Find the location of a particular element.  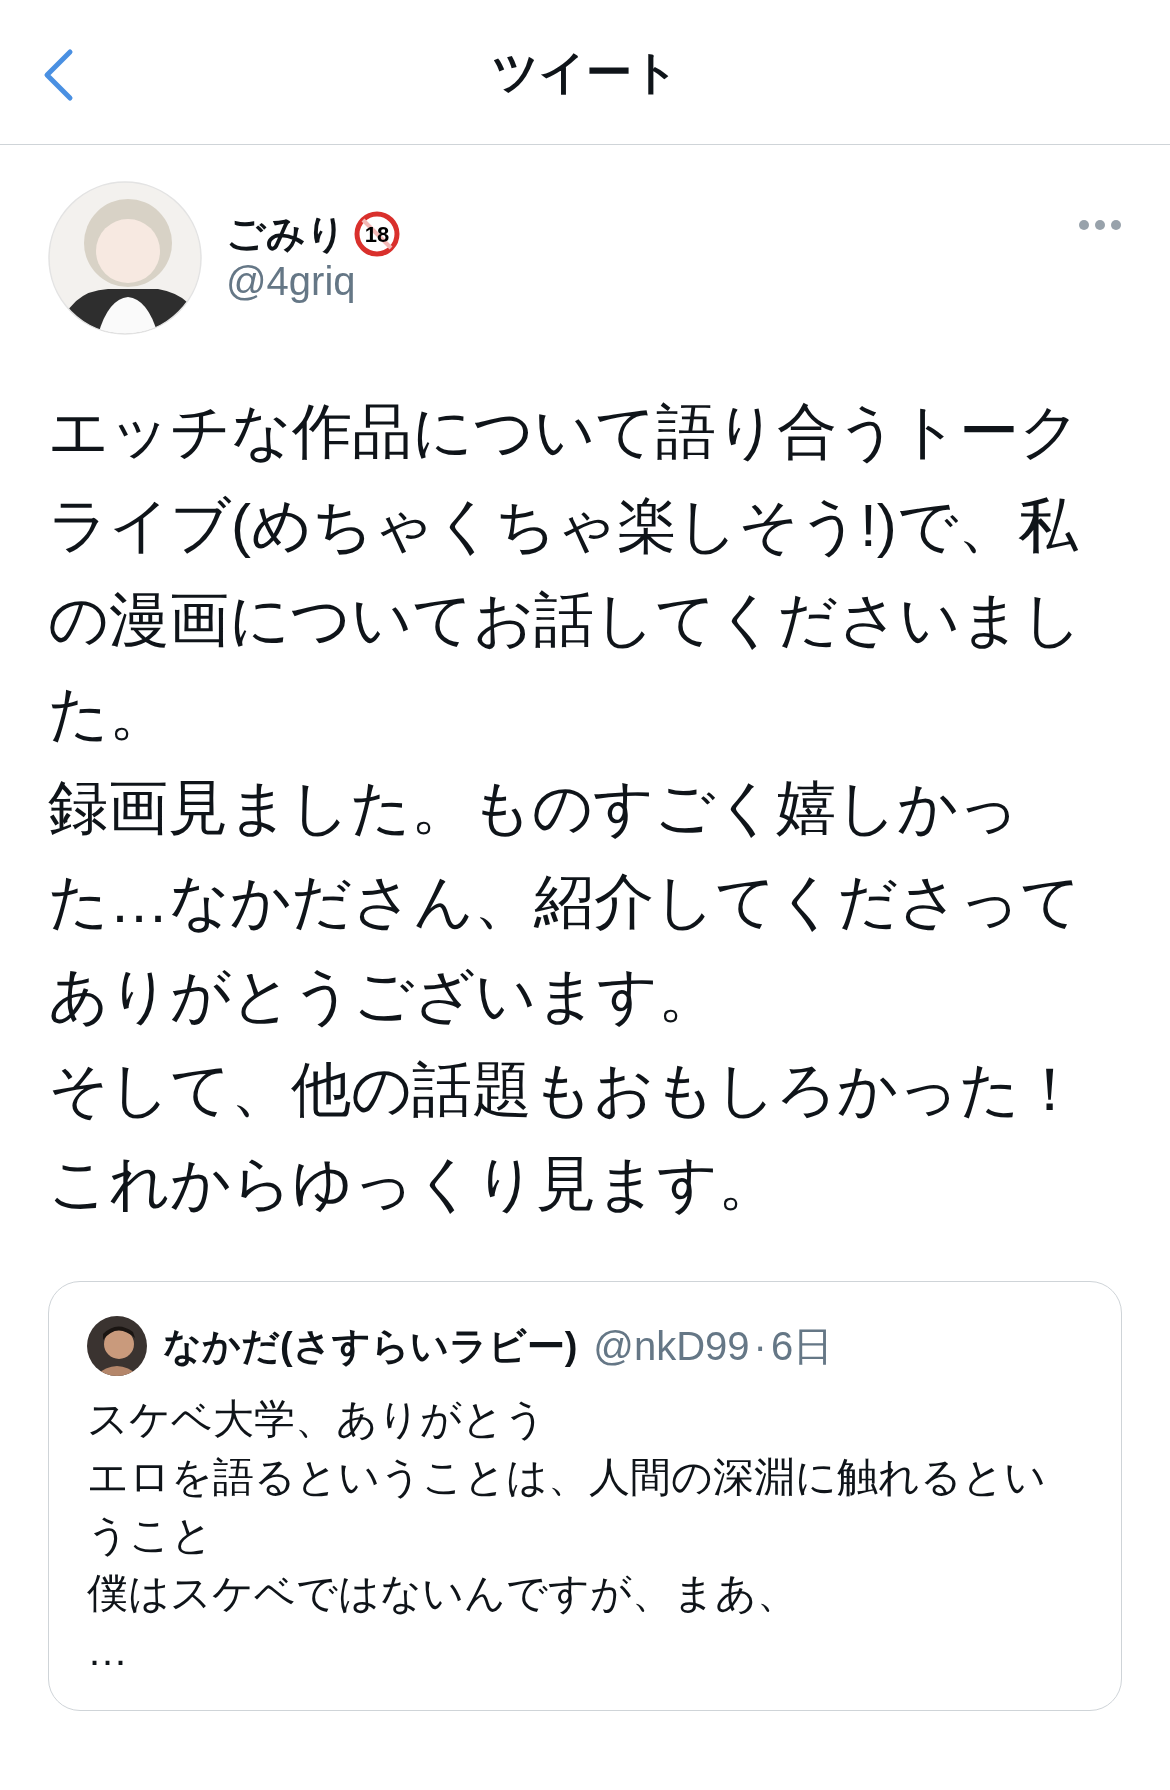

text-paragraph: スケベ大学、ありがとう is located at coordinates (317, 1419).